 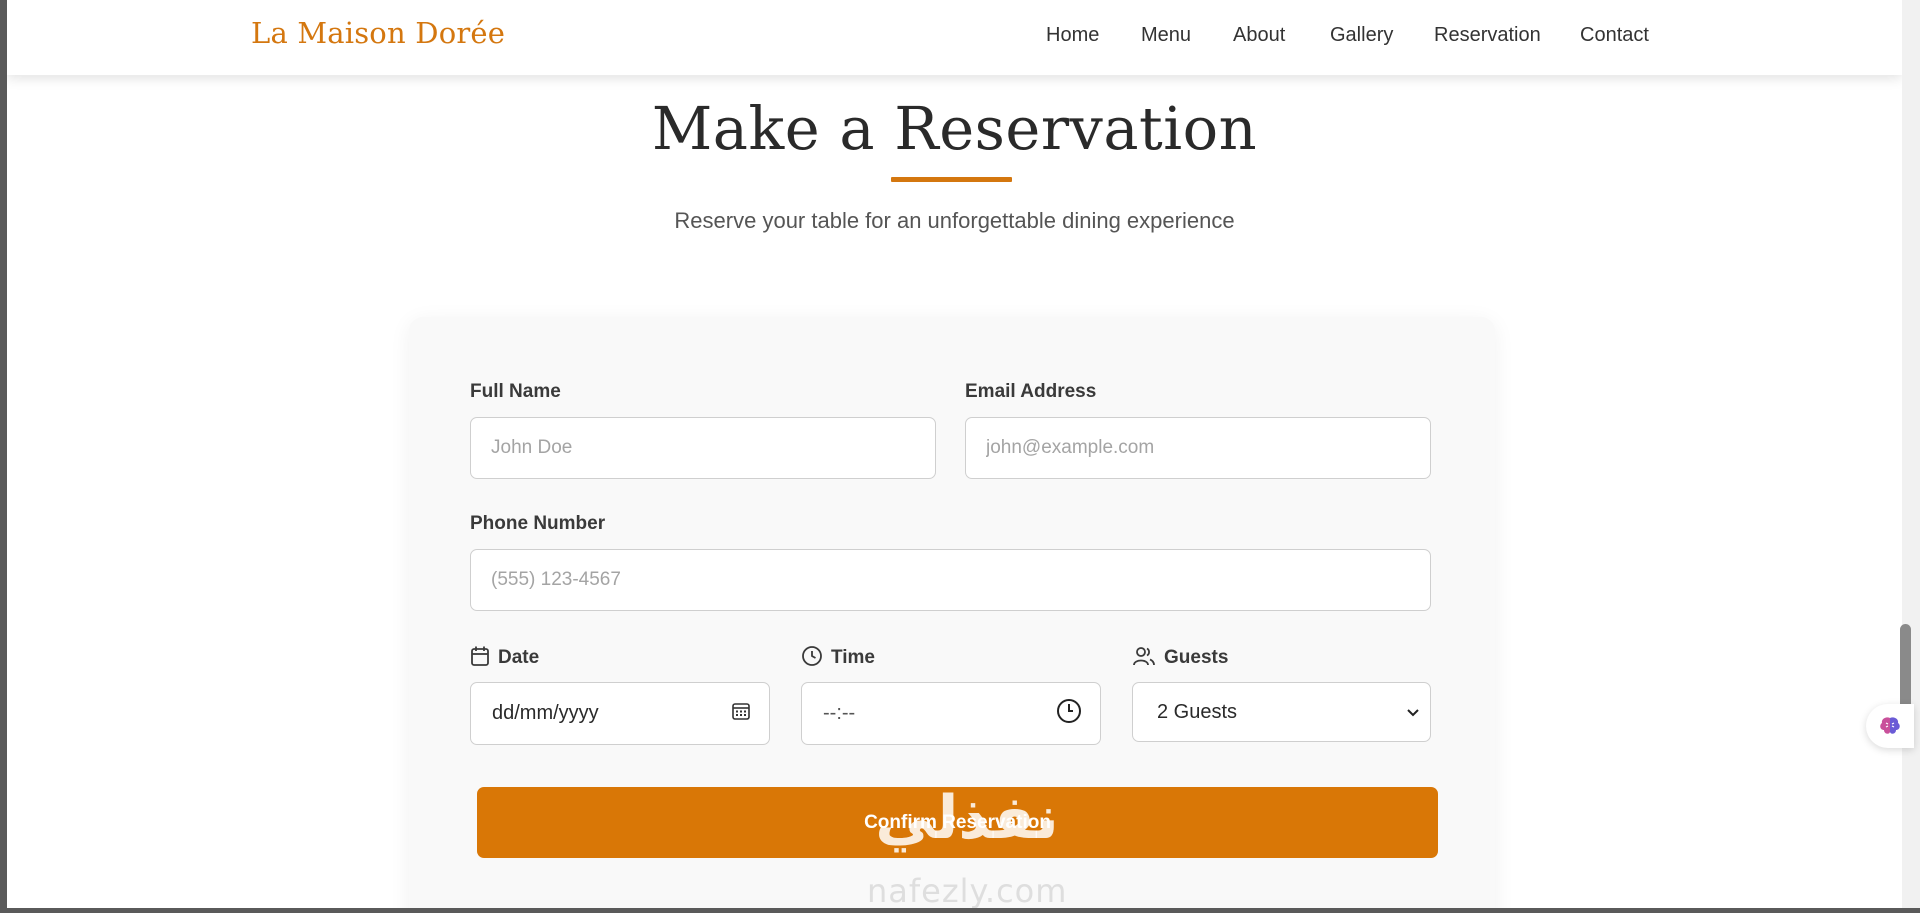 What do you see at coordinates (515, 391) in the screenshot?
I see `full-name-label: Full Name` at bounding box center [515, 391].